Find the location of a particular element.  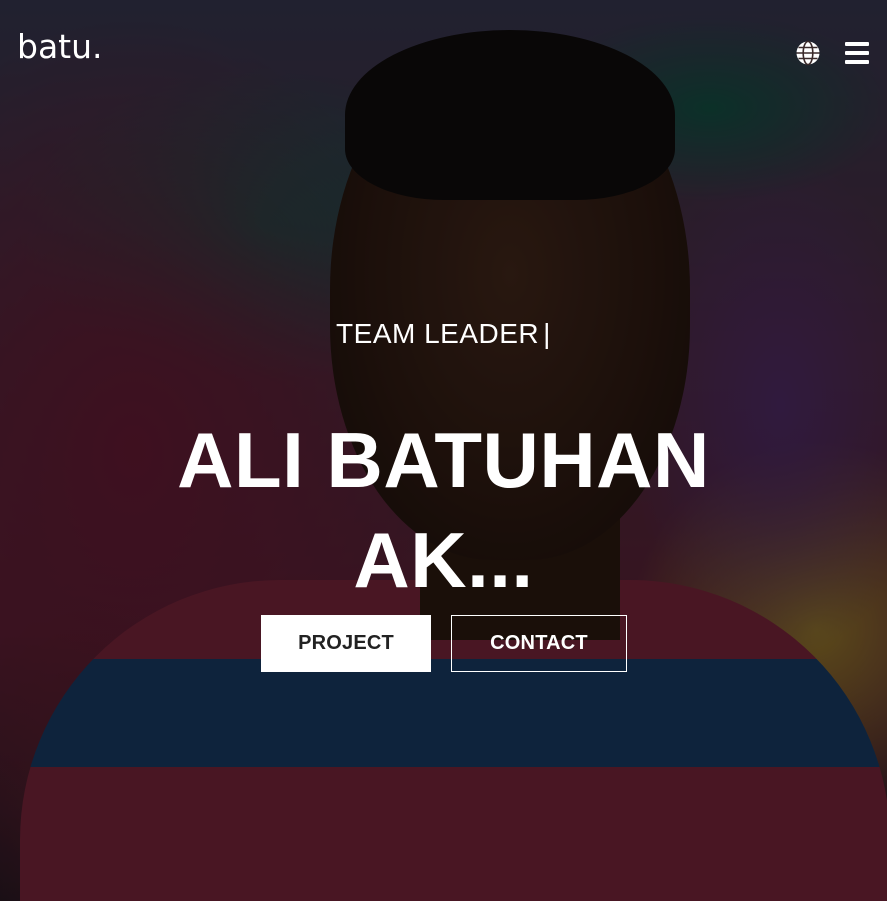

site-logo: batu. is located at coordinates (60, 46).